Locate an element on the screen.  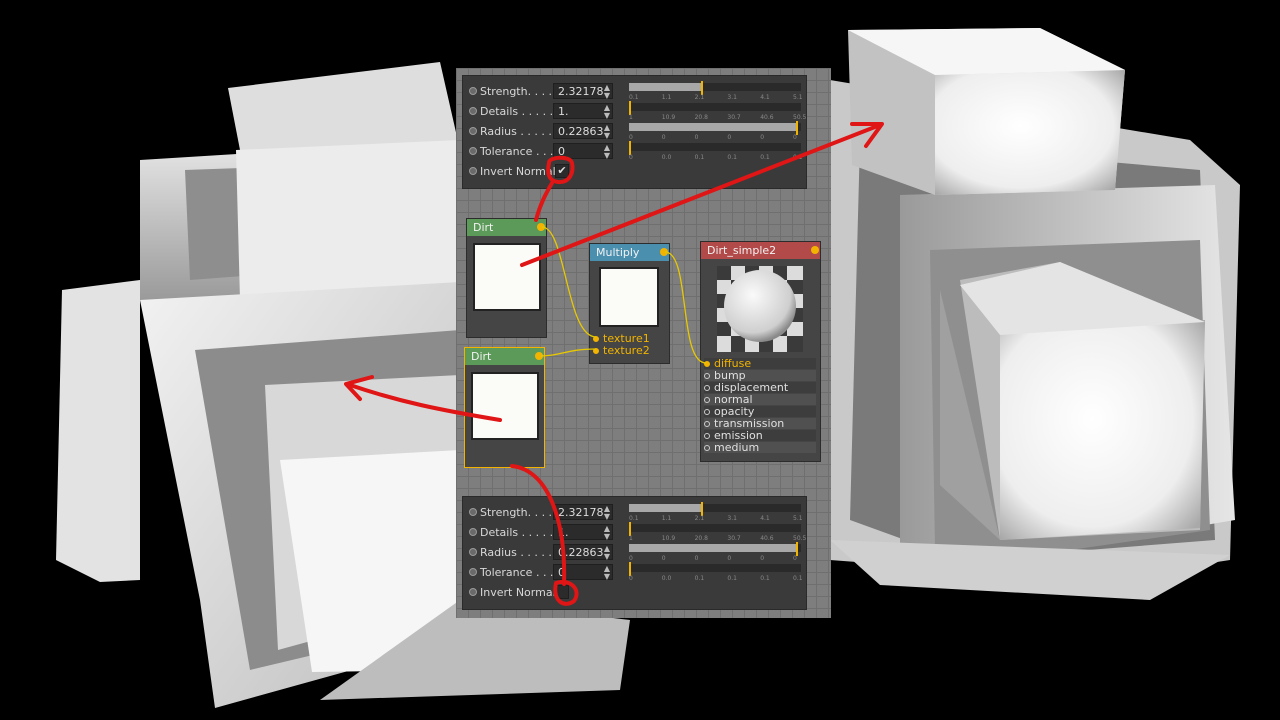
multiply-node: Multiply texture1 texture2 is located at coordinates (629, 303).